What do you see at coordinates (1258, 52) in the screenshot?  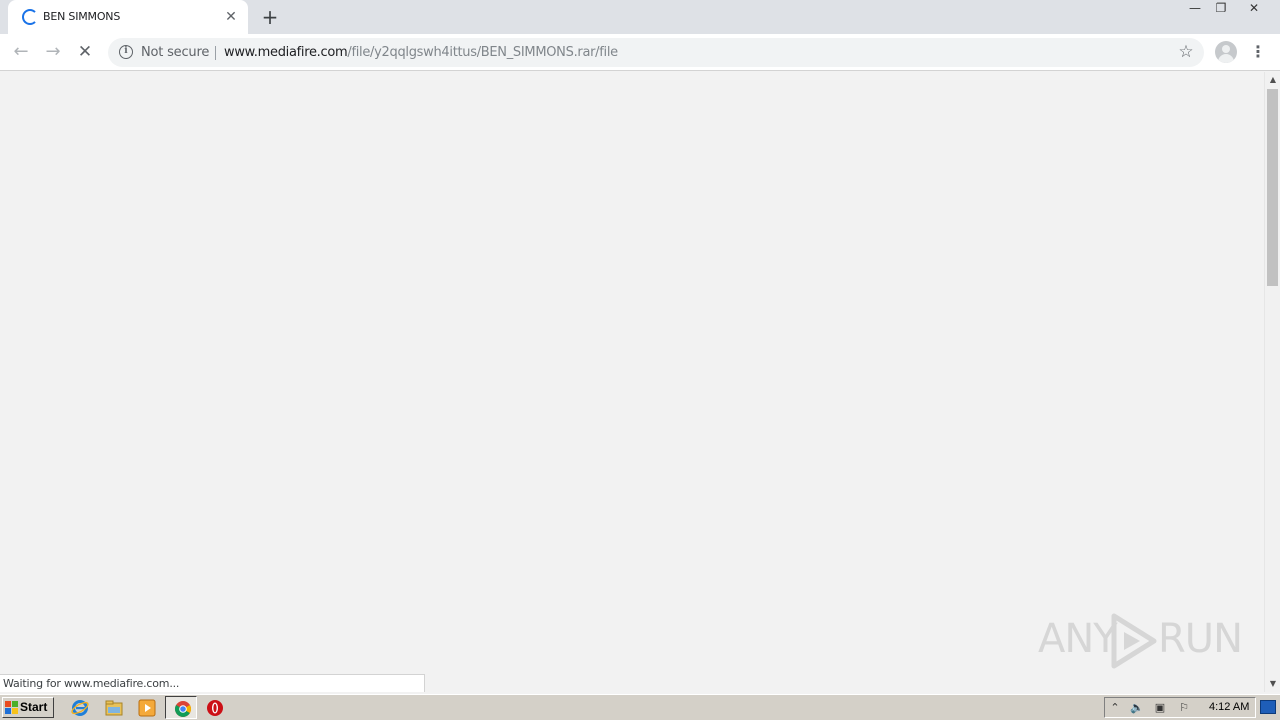 I see `browser-menu-icon: ⋮` at bounding box center [1258, 52].